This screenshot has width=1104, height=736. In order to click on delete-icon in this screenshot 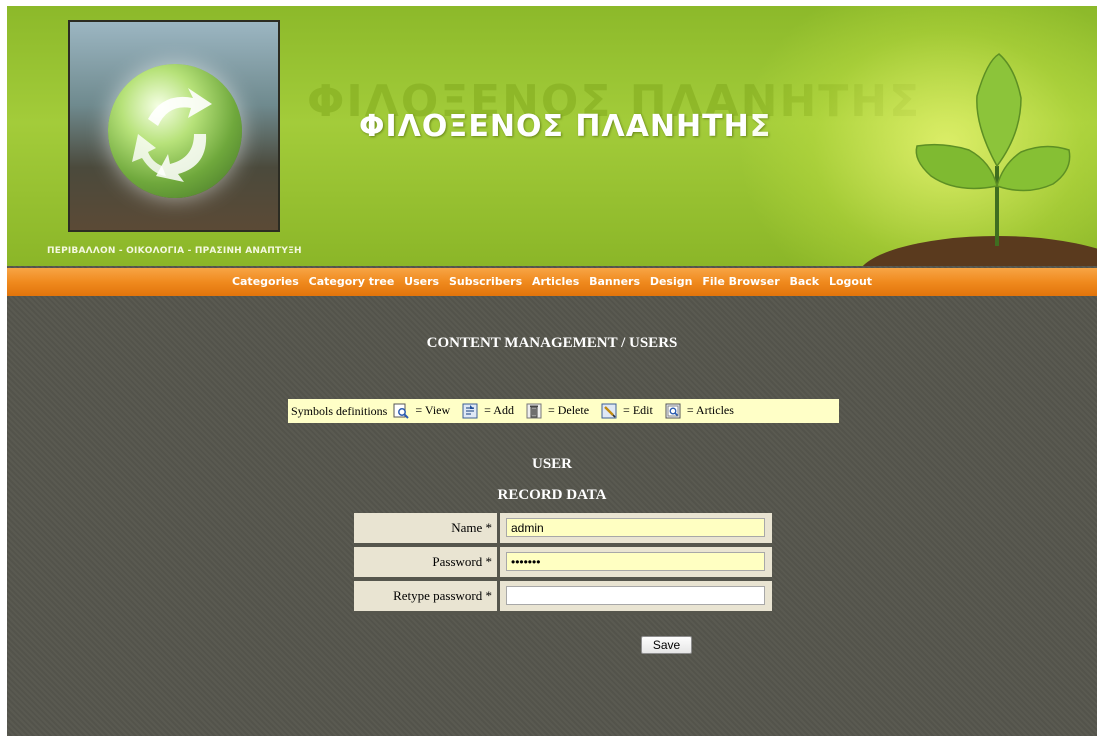, I will do `click(534, 411)`.